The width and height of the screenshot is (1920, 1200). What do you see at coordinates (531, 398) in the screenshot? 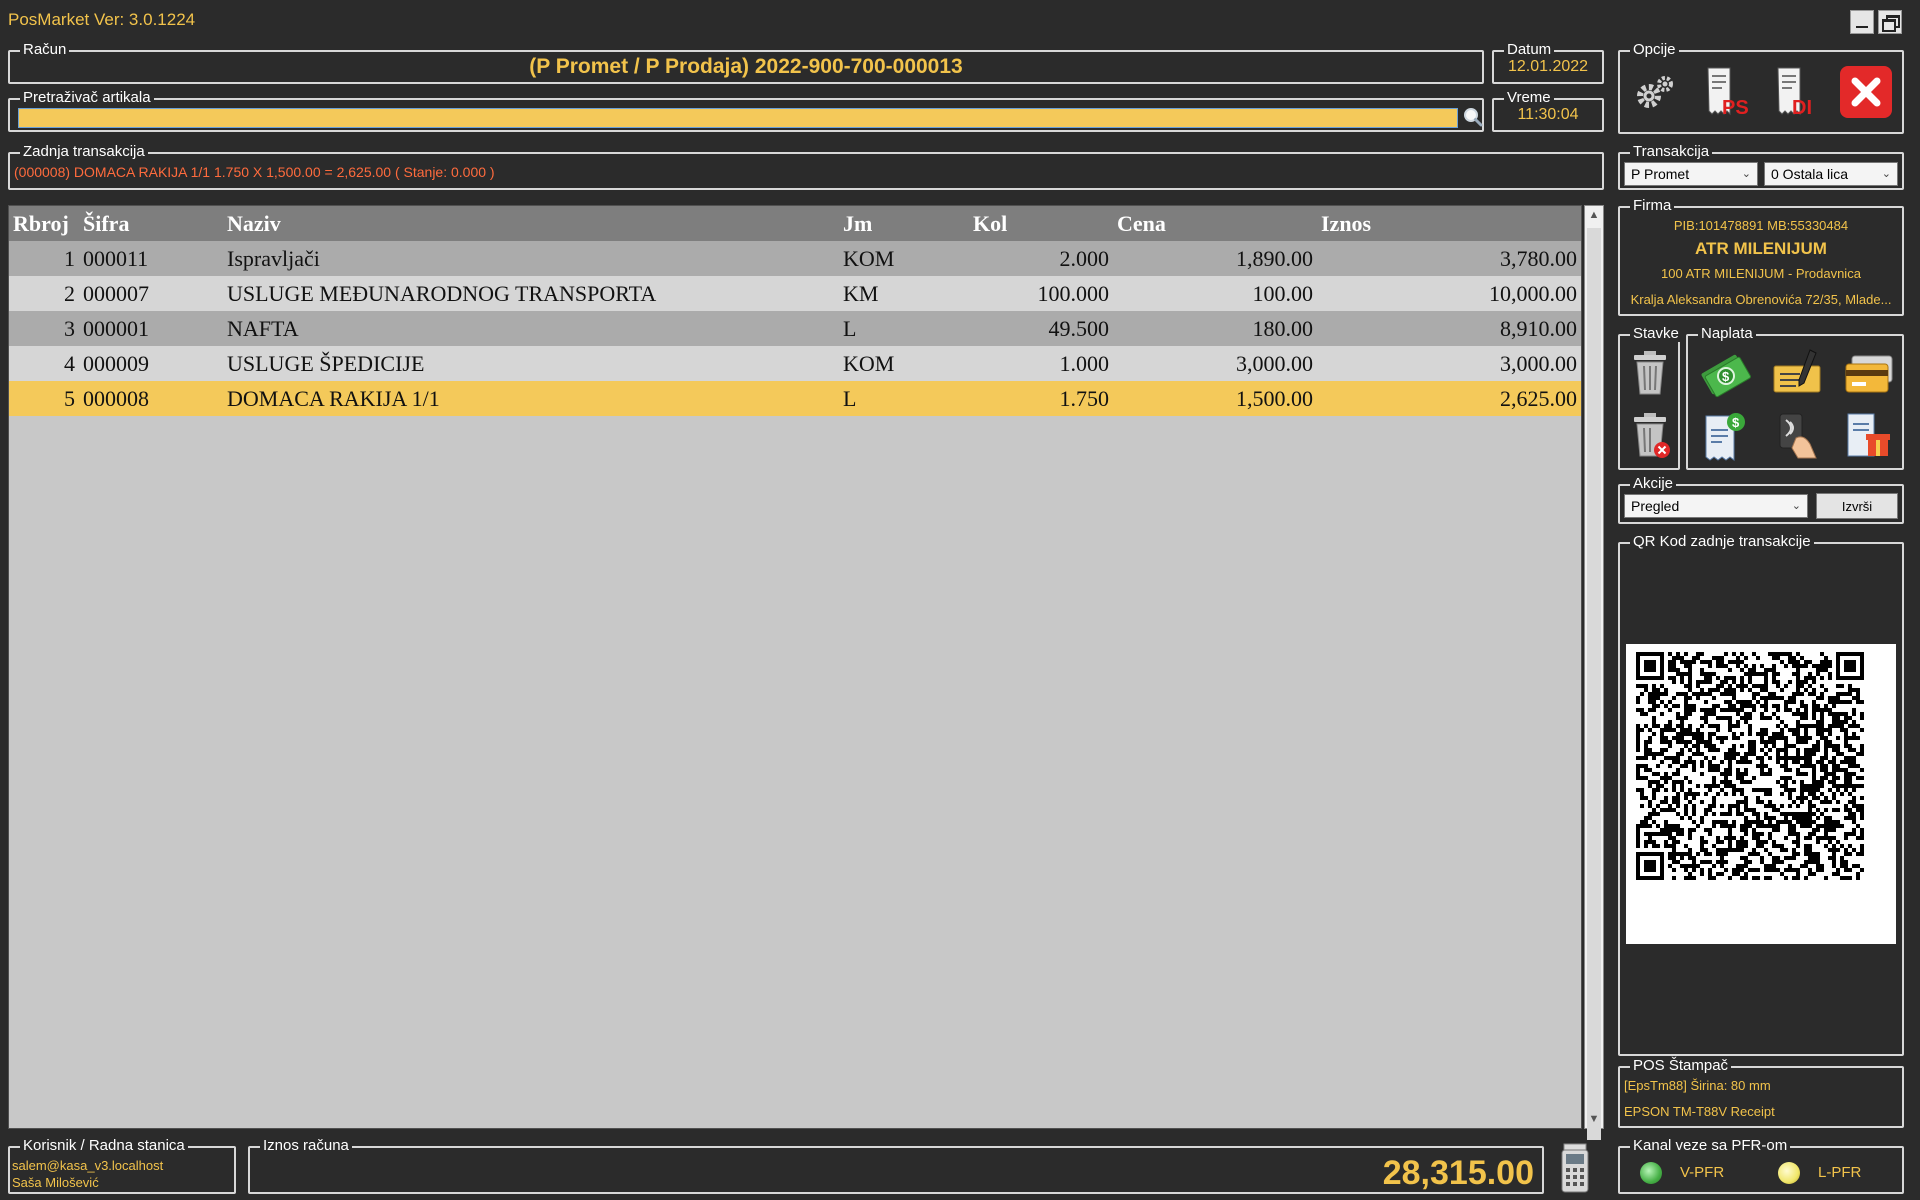
I see `cell-naziv: DOMACA RAKIJA 1/1` at bounding box center [531, 398].